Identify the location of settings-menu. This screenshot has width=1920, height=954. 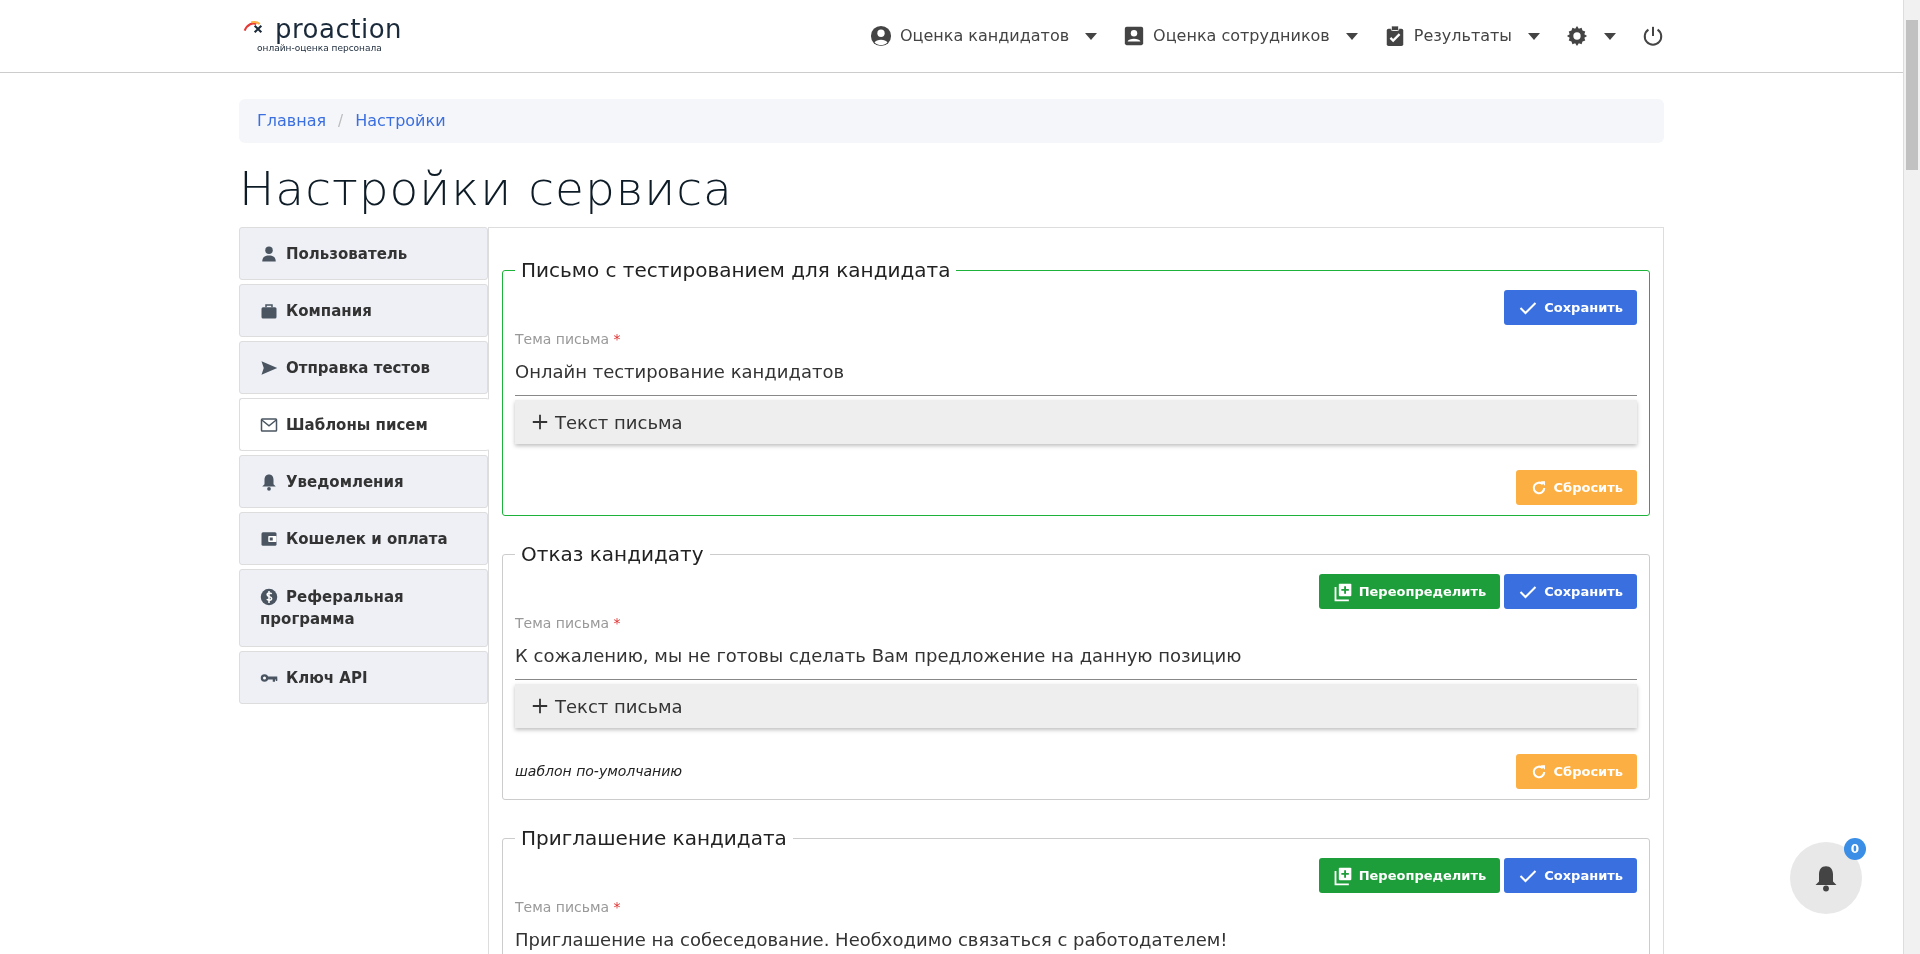
(1591, 36).